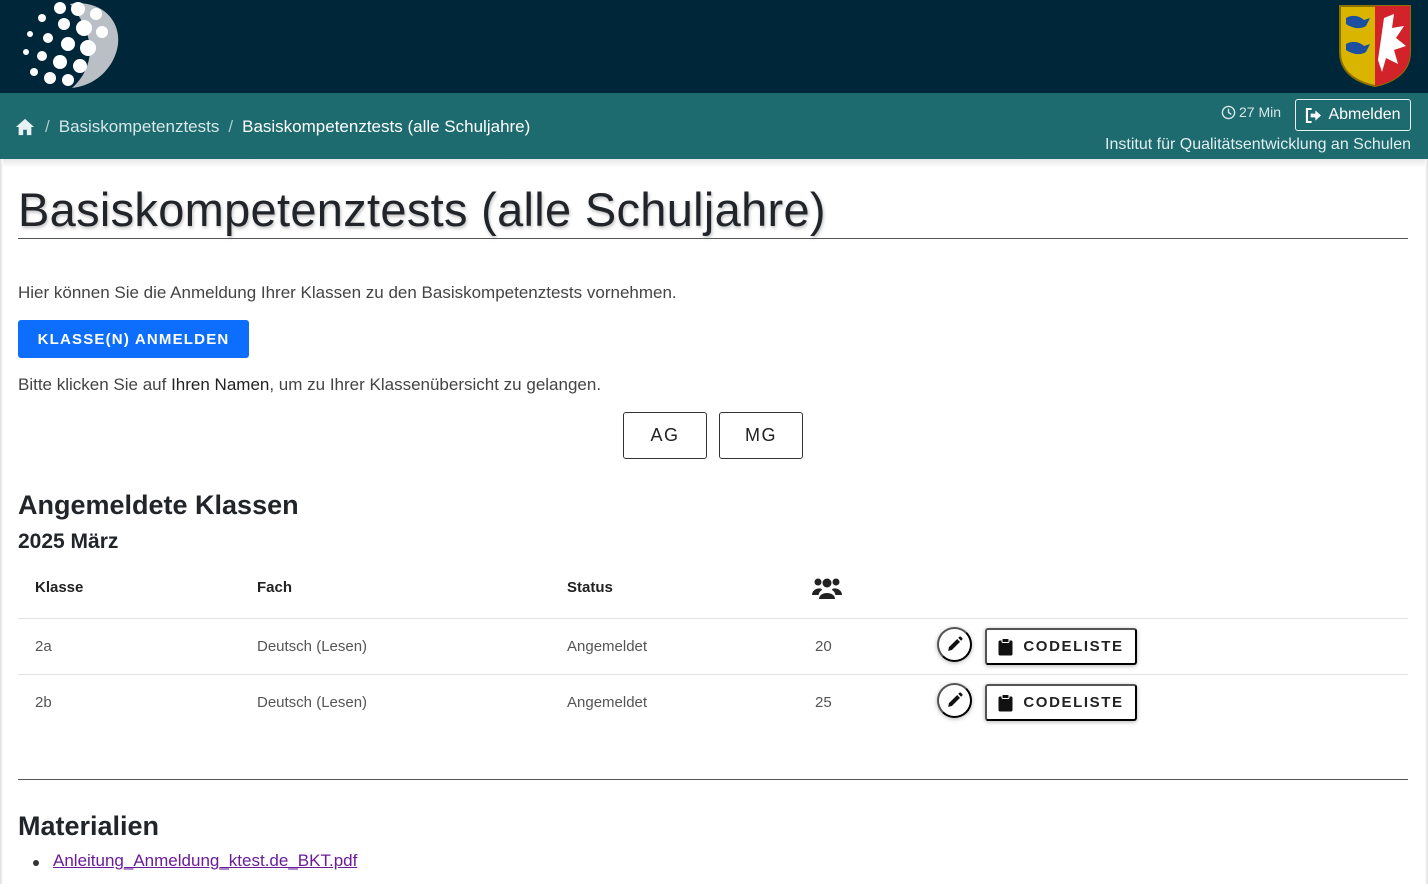  What do you see at coordinates (25, 127) in the screenshot?
I see `home-icon` at bounding box center [25, 127].